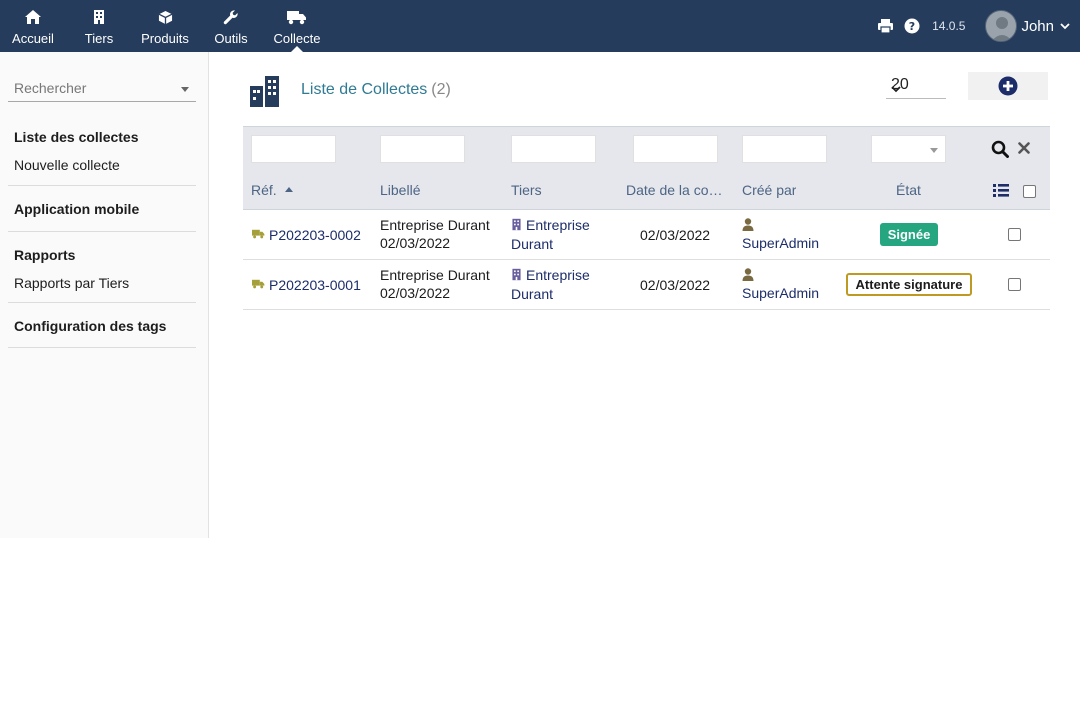  What do you see at coordinates (885, 26) in the screenshot?
I see `print-icon` at bounding box center [885, 26].